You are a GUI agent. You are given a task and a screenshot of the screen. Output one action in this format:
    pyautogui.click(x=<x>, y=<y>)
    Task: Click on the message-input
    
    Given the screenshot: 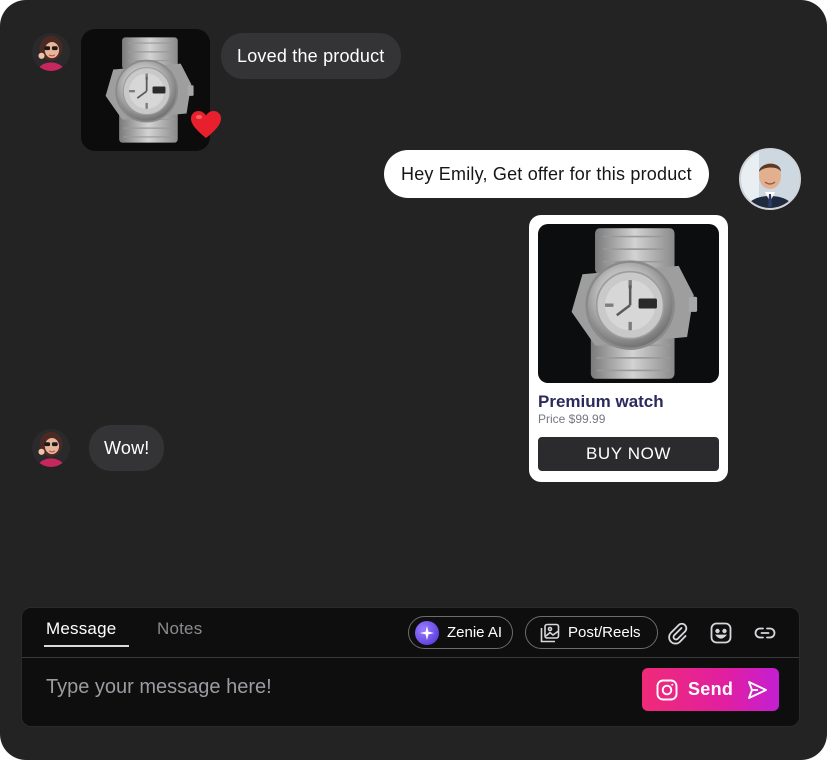 What is the action you would take?
    pyautogui.click(x=336, y=687)
    